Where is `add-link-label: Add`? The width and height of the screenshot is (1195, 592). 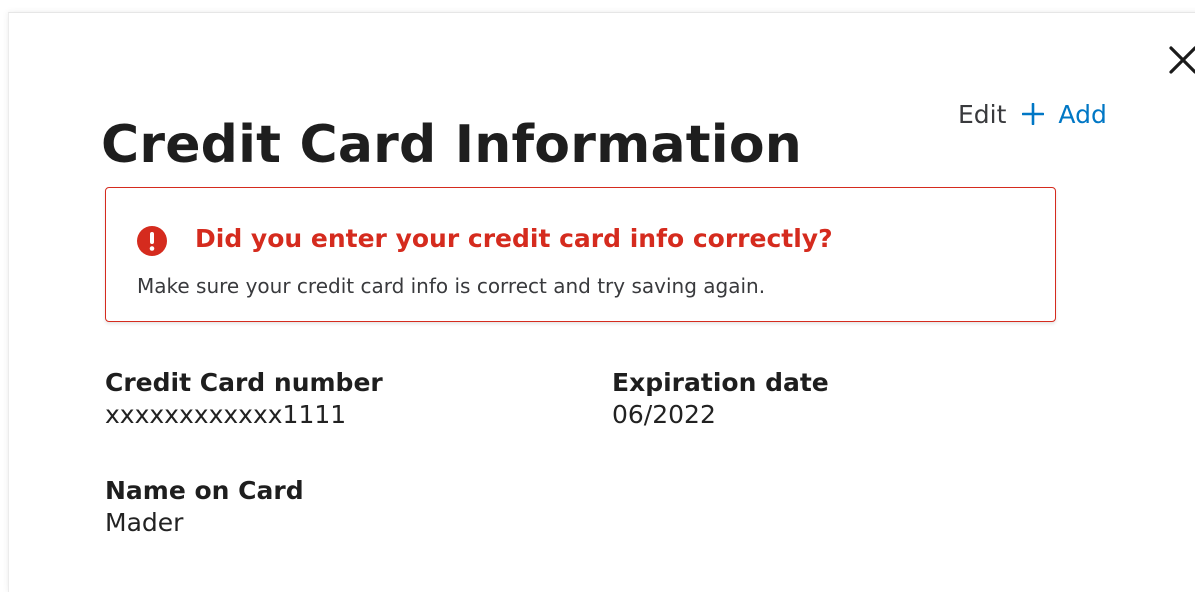 add-link-label: Add is located at coordinates (1082, 114).